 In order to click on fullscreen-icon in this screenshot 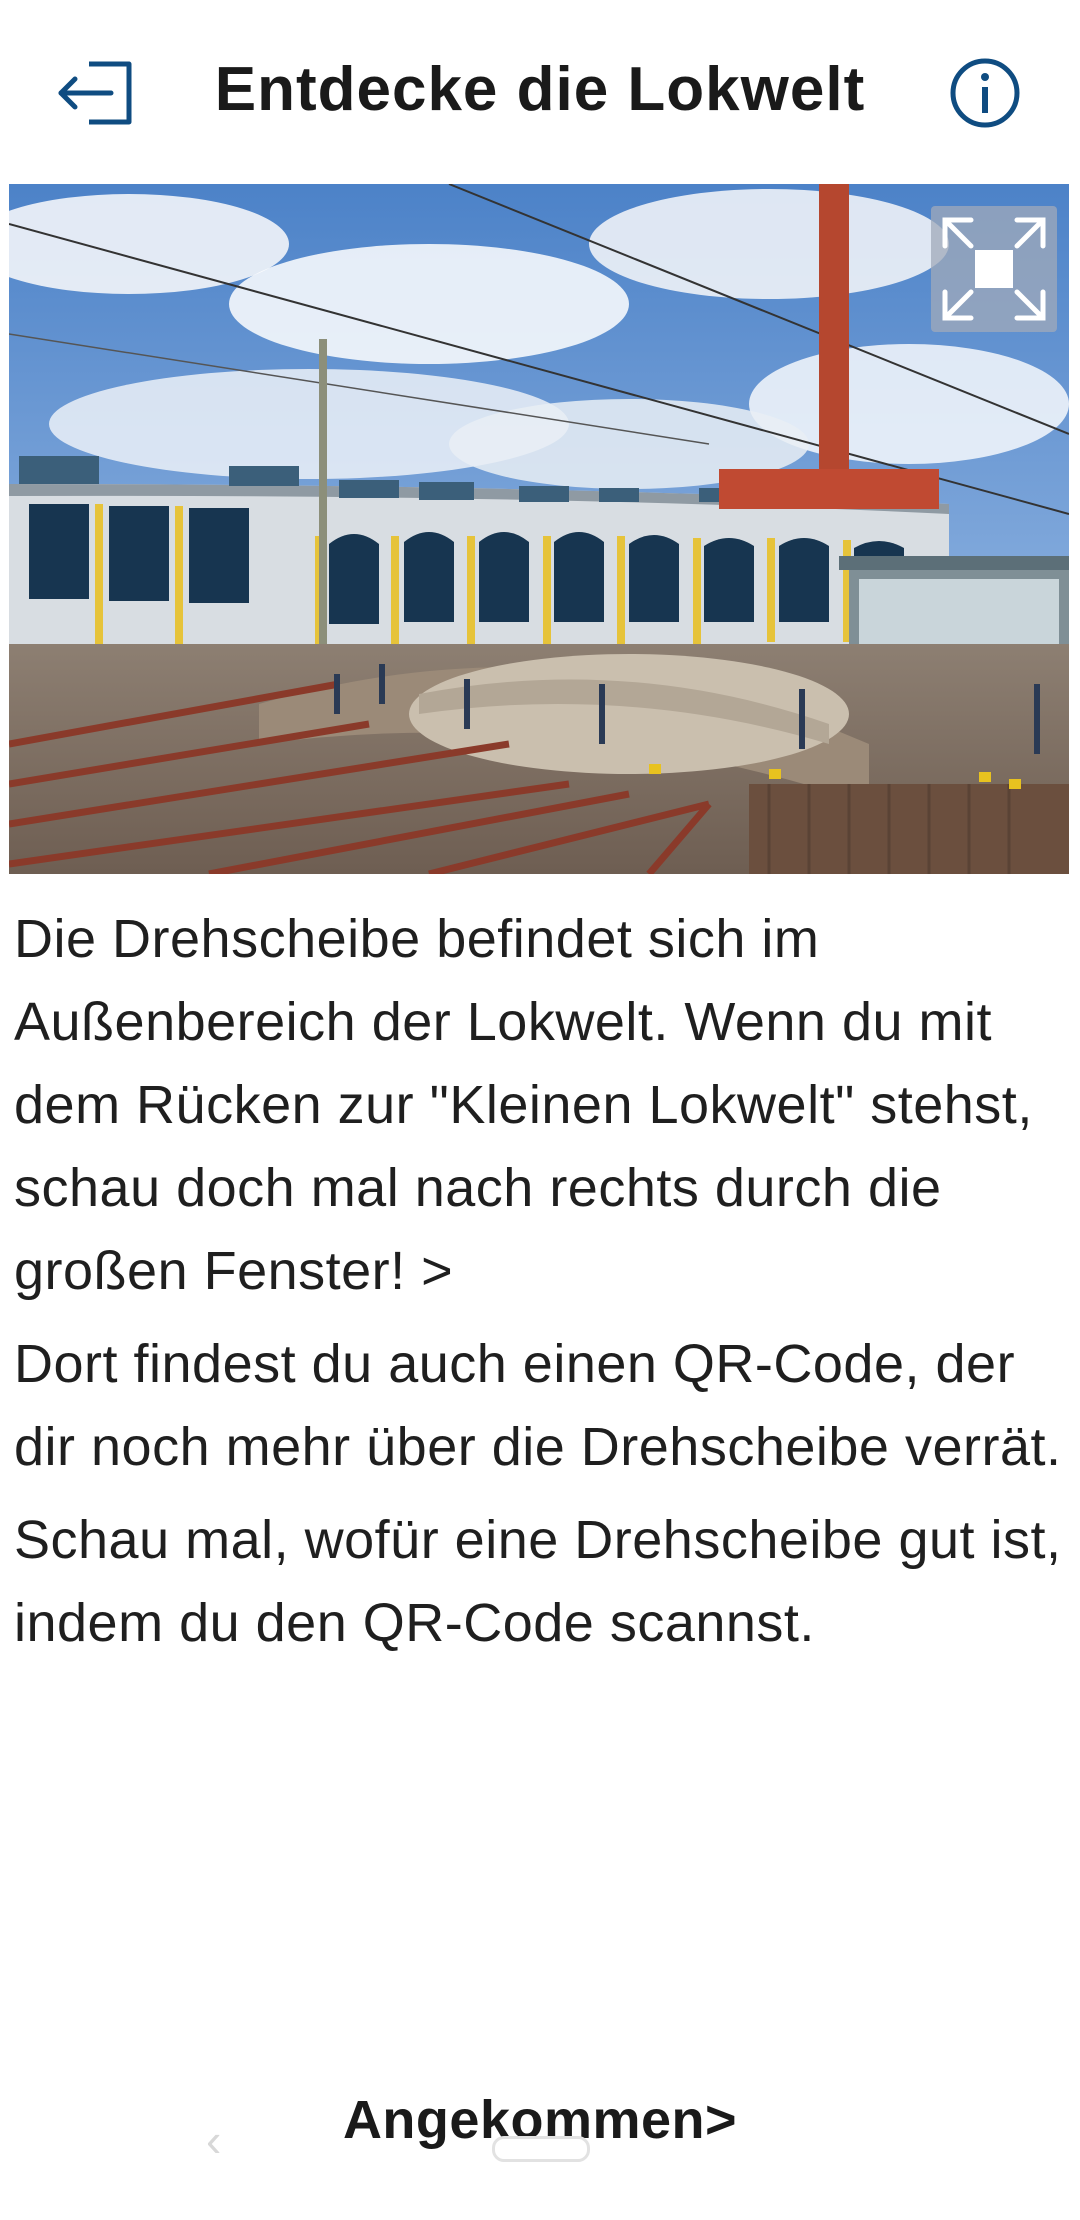, I will do `click(994, 269)`.